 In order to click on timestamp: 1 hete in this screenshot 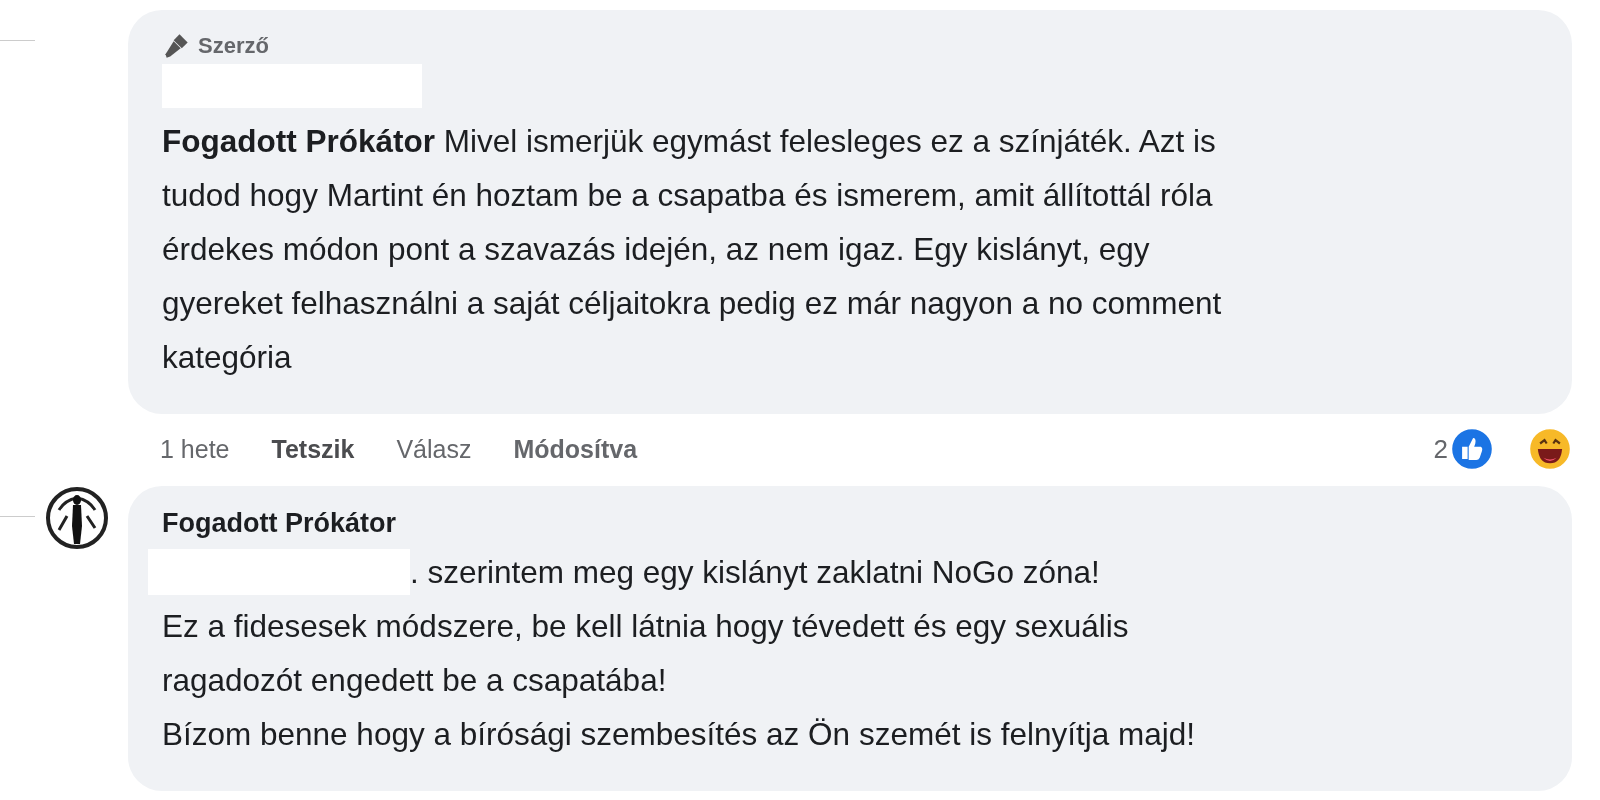, I will do `click(195, 449)`.